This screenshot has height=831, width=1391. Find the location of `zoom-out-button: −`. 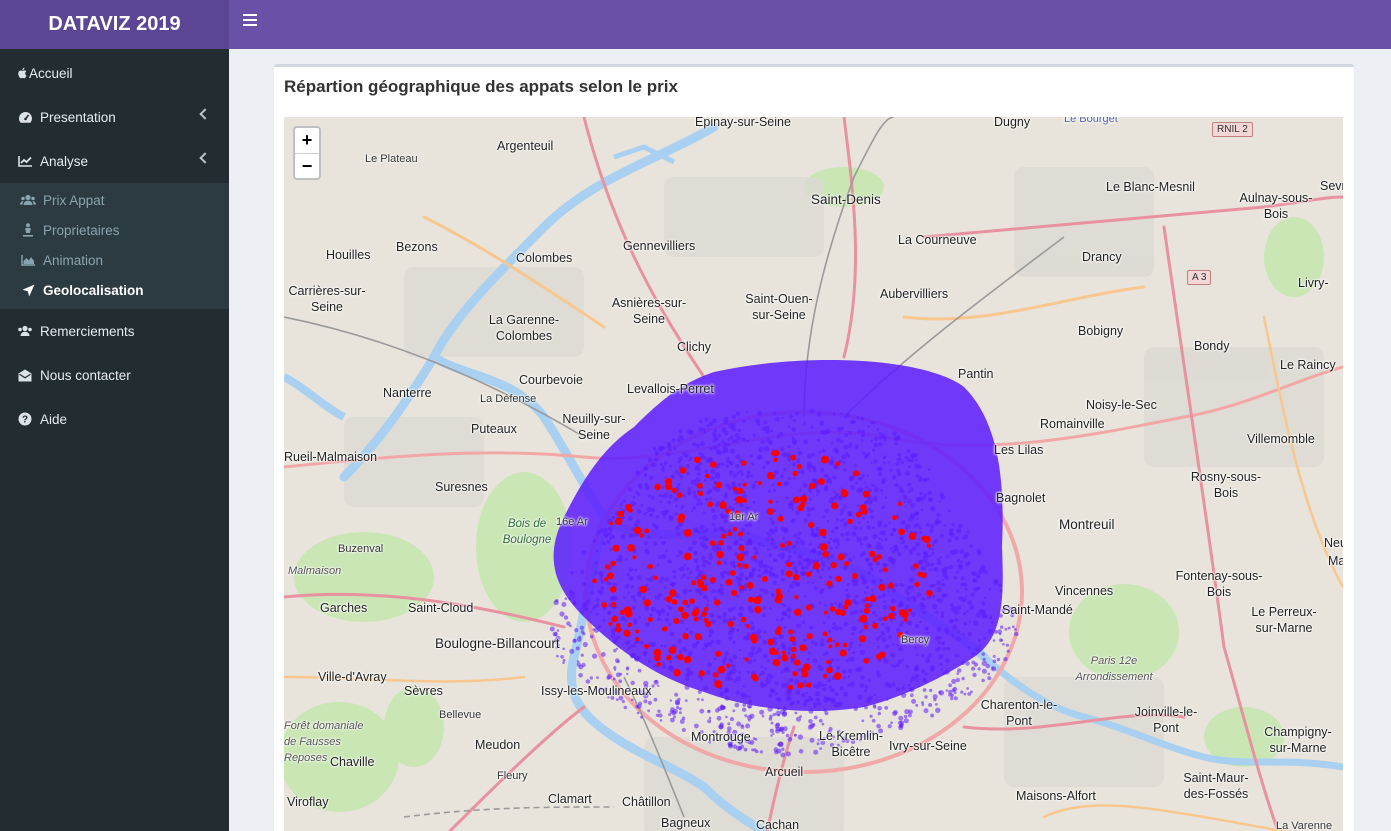

zoom-out-button: − is located at coordinates (307, 165).